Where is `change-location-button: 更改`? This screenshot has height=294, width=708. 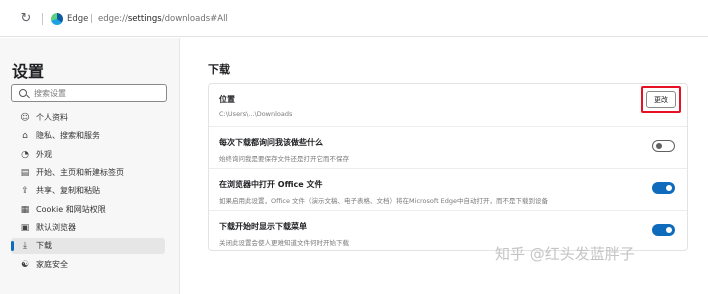
change-location-button: 更改 is located at coordinates (661, 99).